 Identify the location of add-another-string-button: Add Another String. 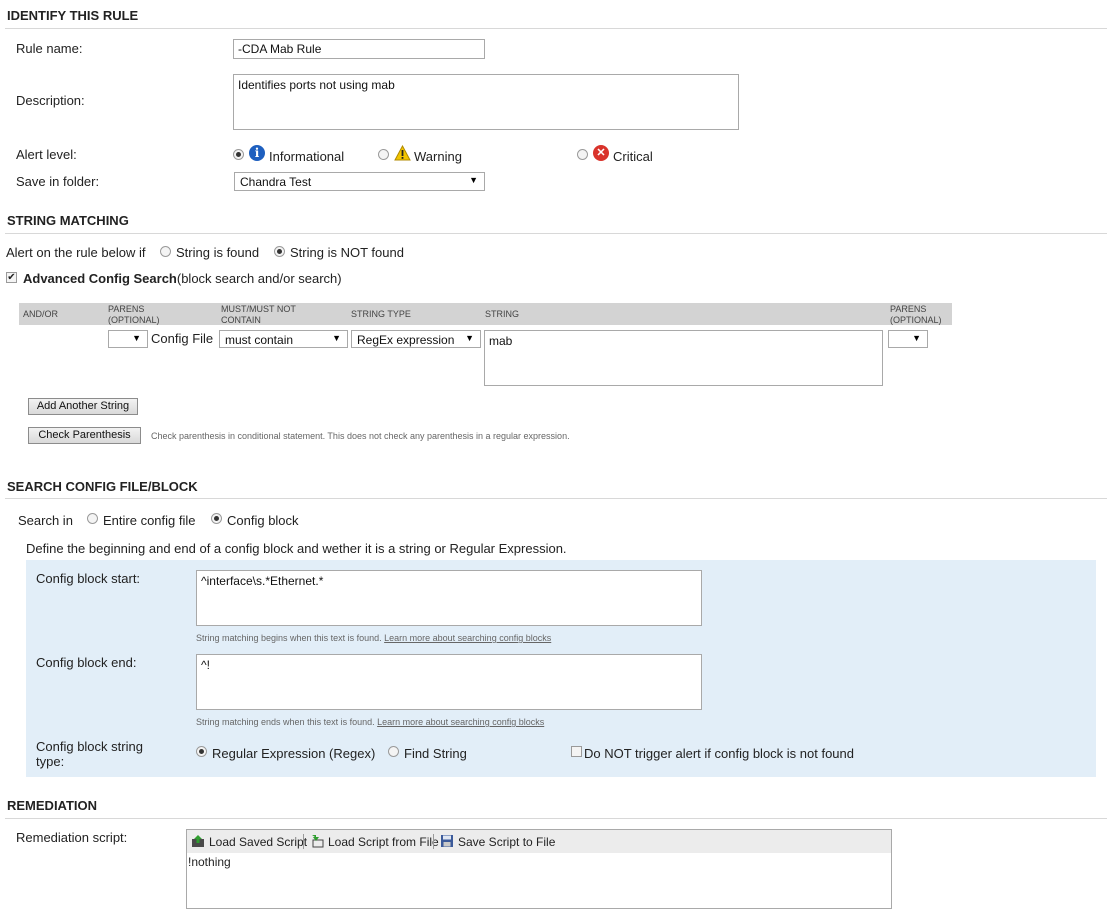
(83, 406).